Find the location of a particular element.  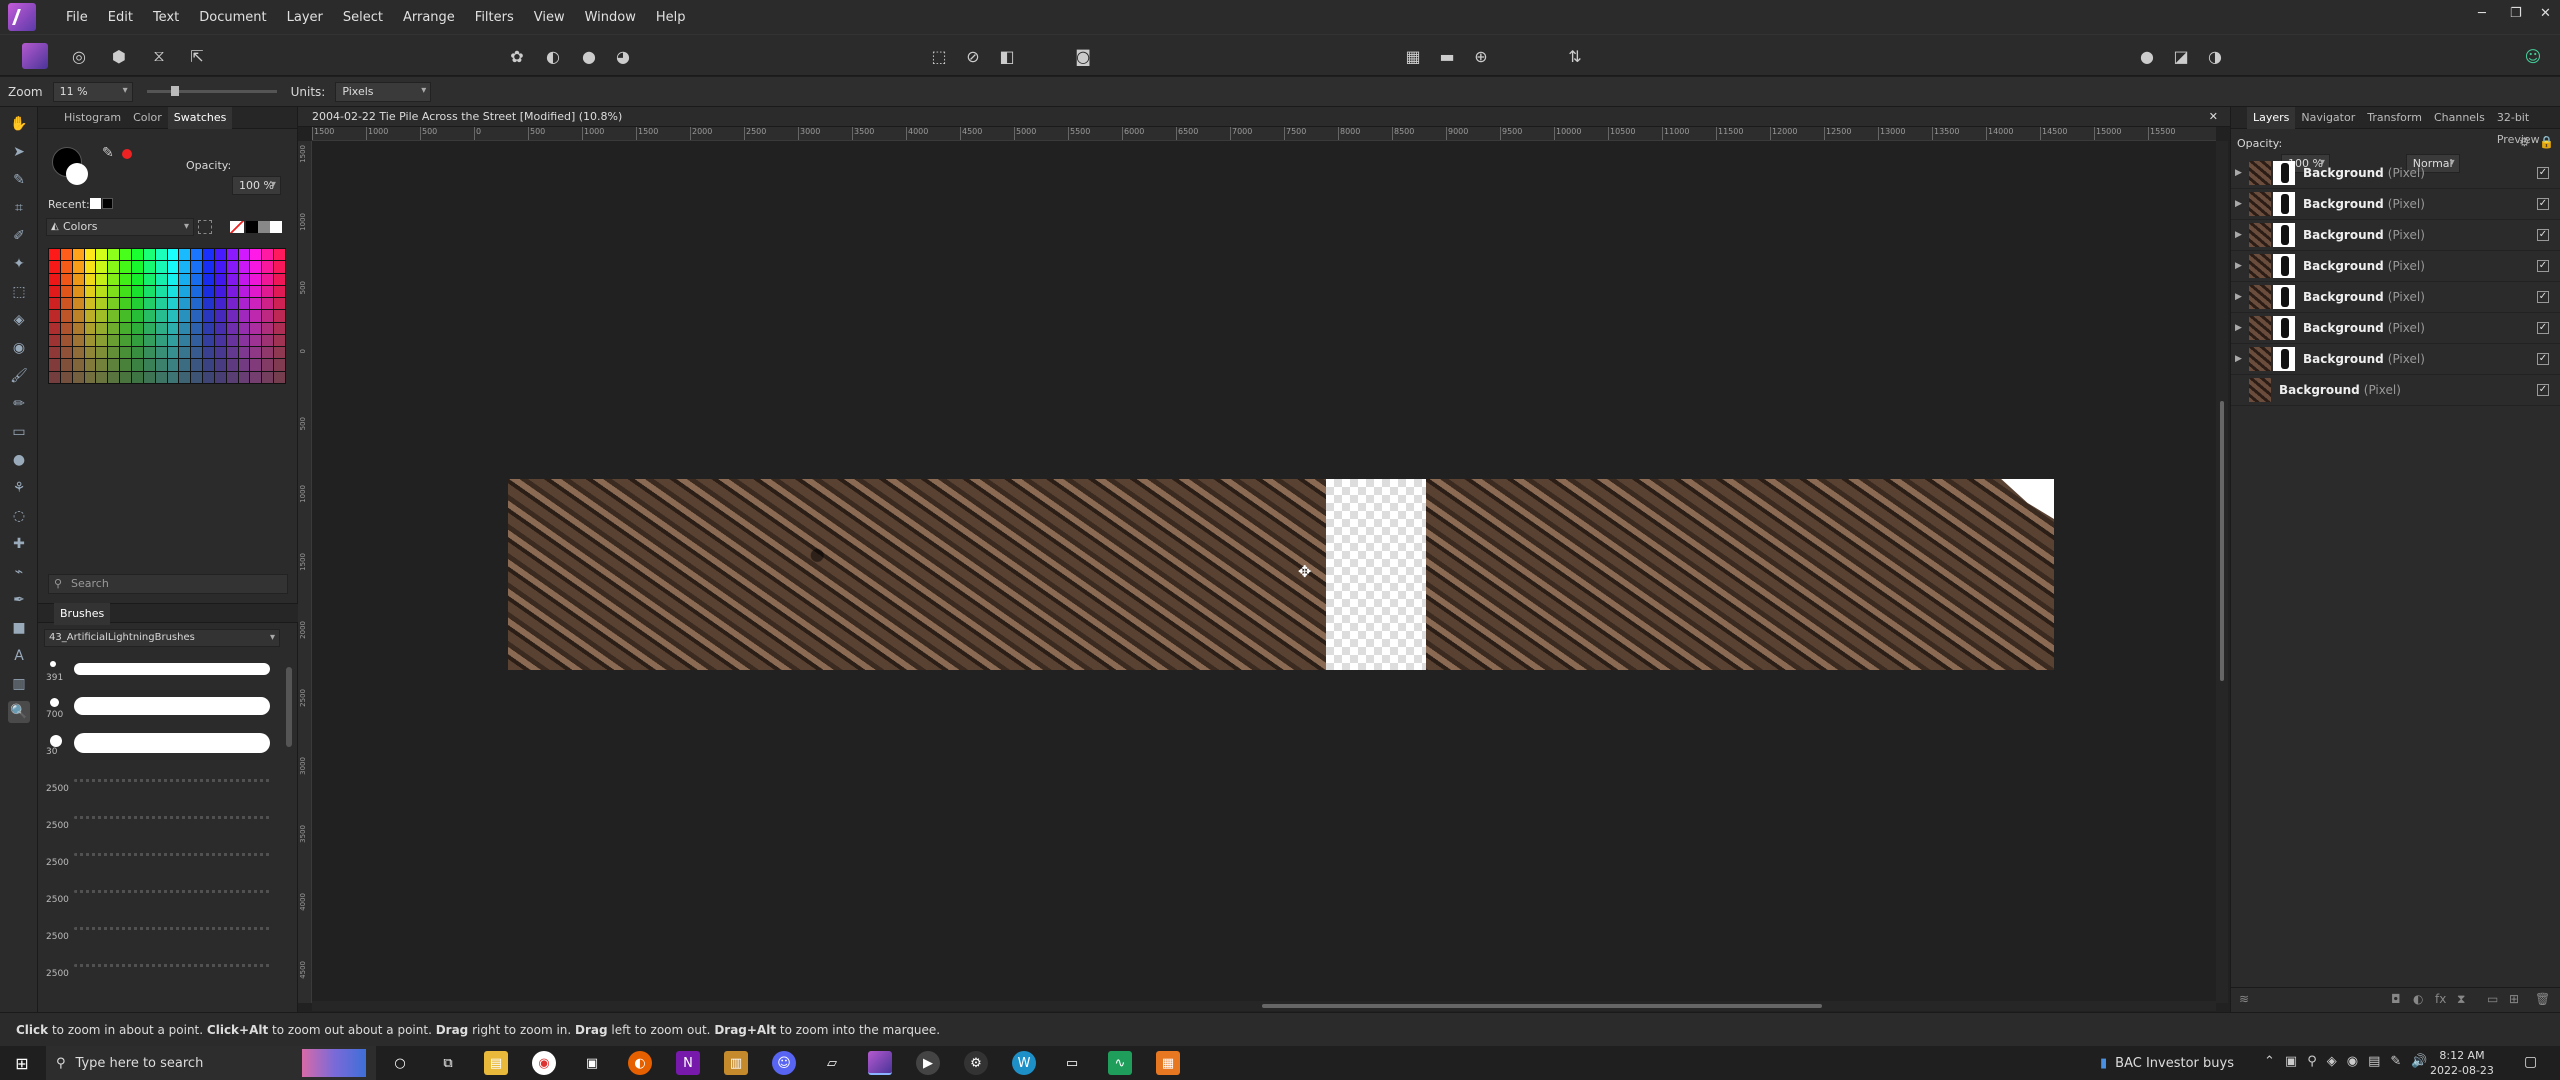

volume-icon: 🔊 is located at coordinates (2419, 1061).